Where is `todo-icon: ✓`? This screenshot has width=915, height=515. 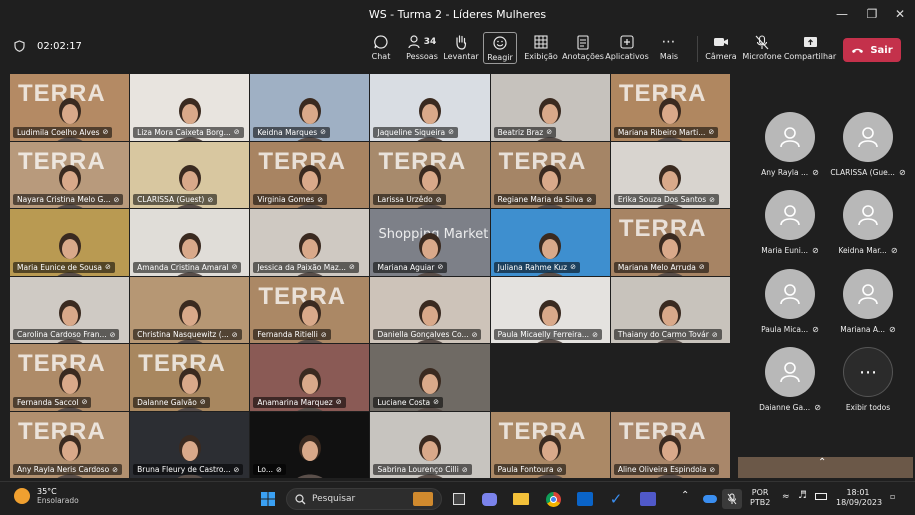 todo-icon: ✓ is located at coordinates (616, 499).